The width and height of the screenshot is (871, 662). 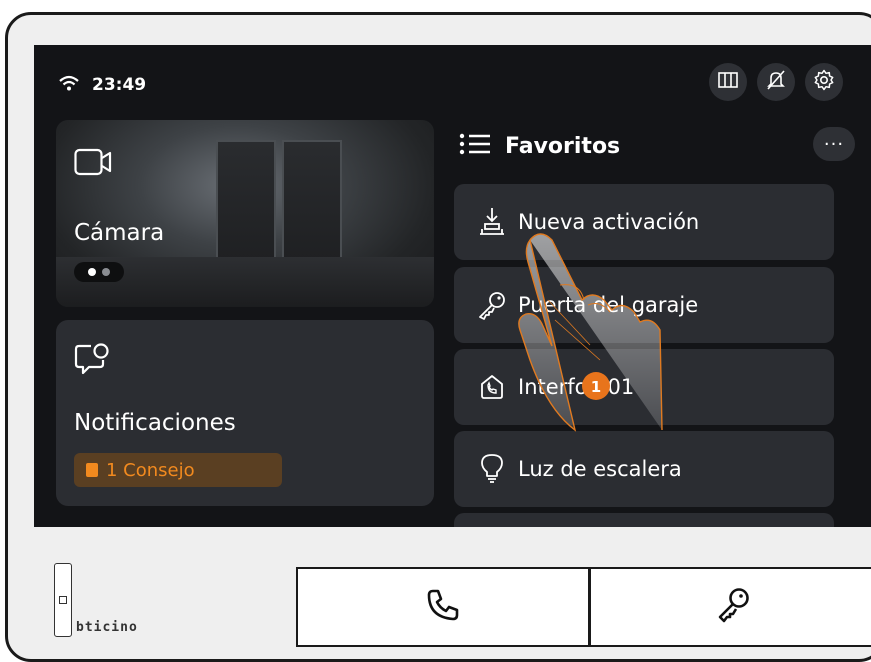 What do you see at coordinates (99, 272) in the screenshot?
I see `page-indicator` at bounding box center [99, 272].